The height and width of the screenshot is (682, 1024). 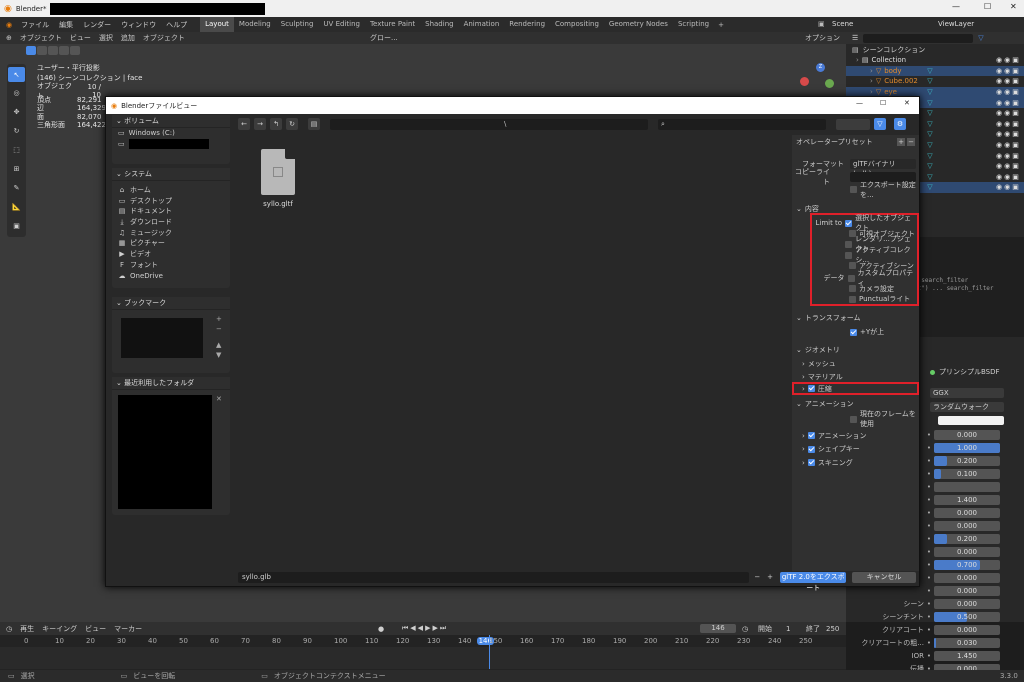 What do you see at coordinates (297, 24) in the screenshot?
I see `workspace-tab: Sculpting` at bounding box center [297, 24].